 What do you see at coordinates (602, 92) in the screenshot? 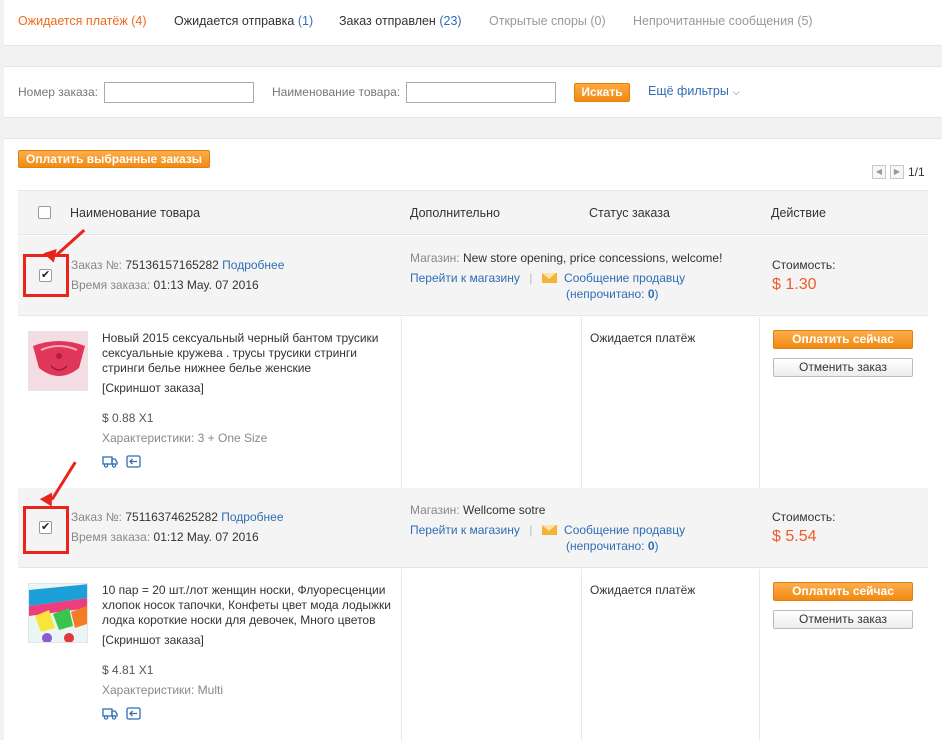
I see `search-button: Искать` at bounding box center [602, 92].